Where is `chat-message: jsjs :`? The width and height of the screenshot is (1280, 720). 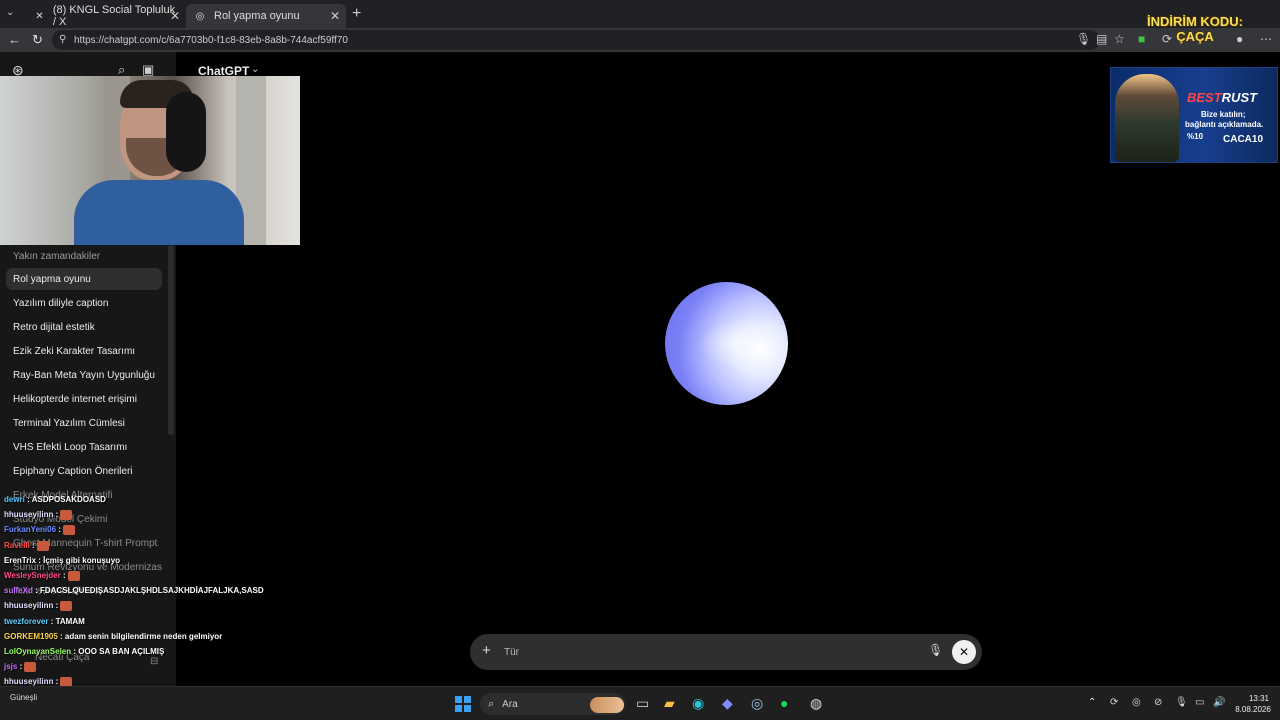 chat-message: jsjs : is located at coordinates (20, 667).